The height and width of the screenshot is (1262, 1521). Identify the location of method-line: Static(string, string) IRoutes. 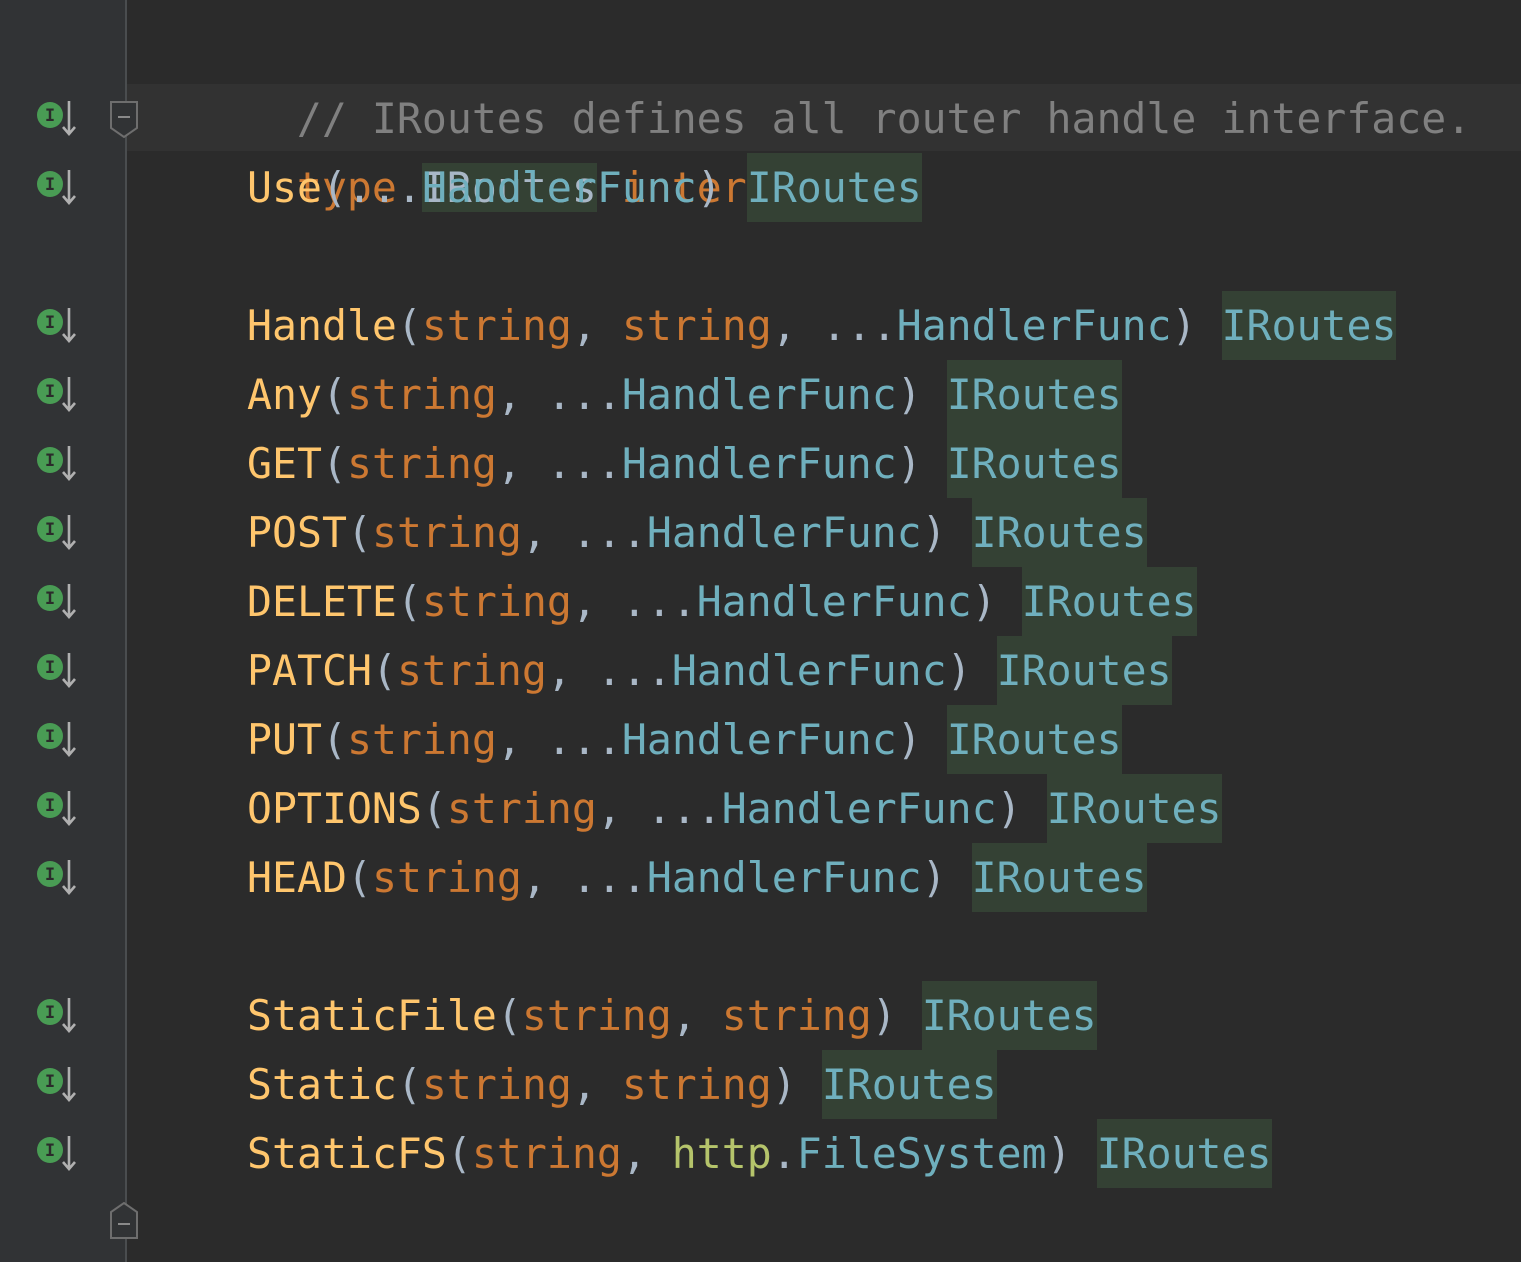
(572, 1084).